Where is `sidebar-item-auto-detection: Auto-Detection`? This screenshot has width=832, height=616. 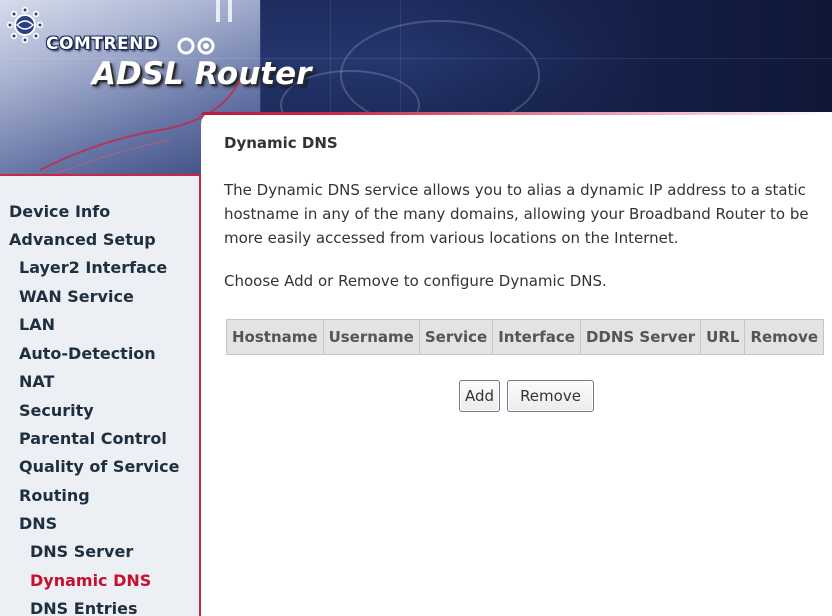 sidebar-item-auto-detection: Auto-Detection is located at coordinates (87, 353).